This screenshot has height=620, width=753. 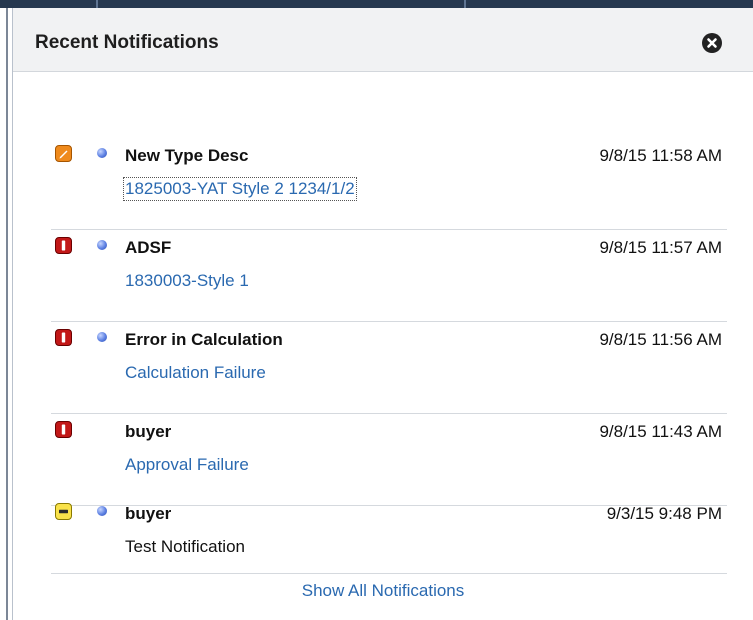 What do you see at coordinates (389, 460) in the screenshot?
I see `notification-item: buyer 9/8/15 11:43 AM Approval Failure` at bounding box center [389, 460].